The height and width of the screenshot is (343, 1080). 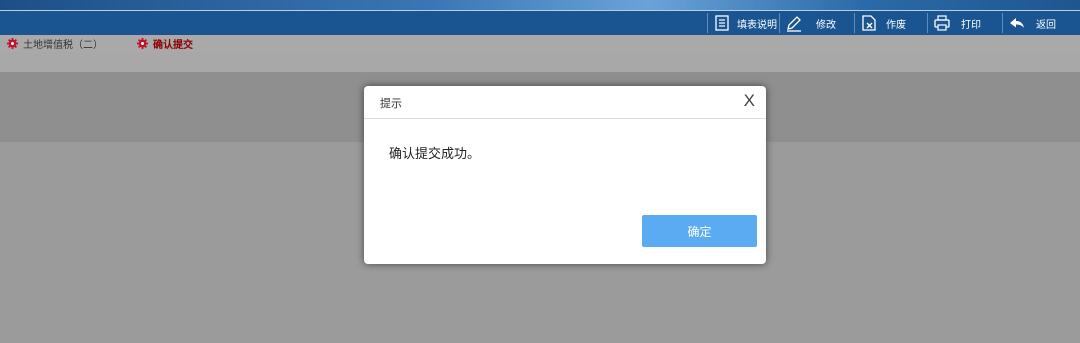 What do you see at coordinates (63, 45) in the screenshot?
I see `breadcrumb-label: 土地增值税（二）` at bounding box center [63, 45].